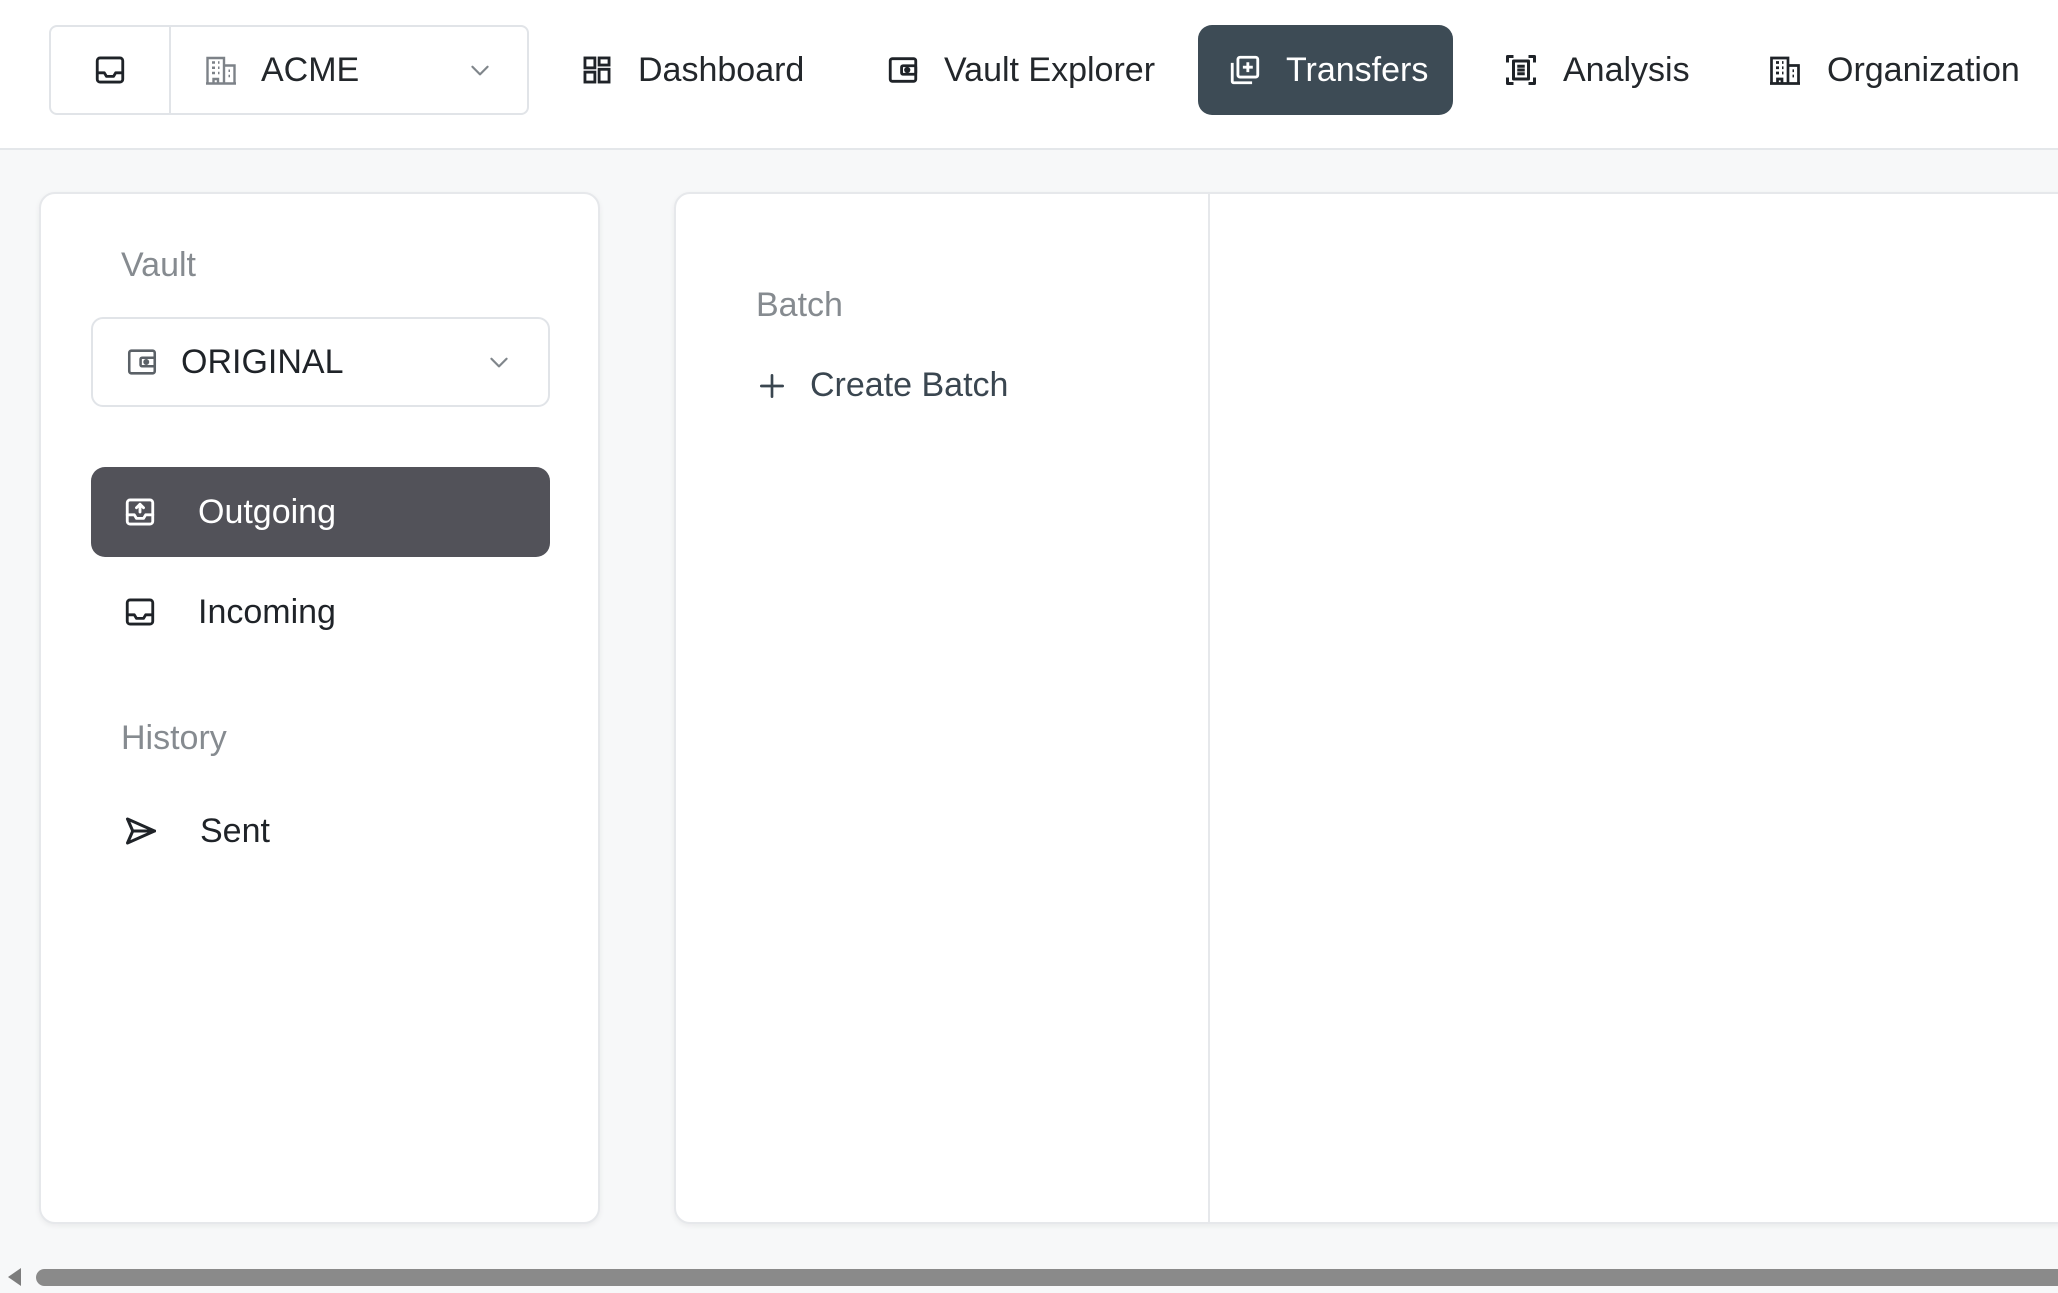 This screenshot has width=2058, height=1293. I want to click on sidebar-item-sent-label: Sent, so click(235, 830).